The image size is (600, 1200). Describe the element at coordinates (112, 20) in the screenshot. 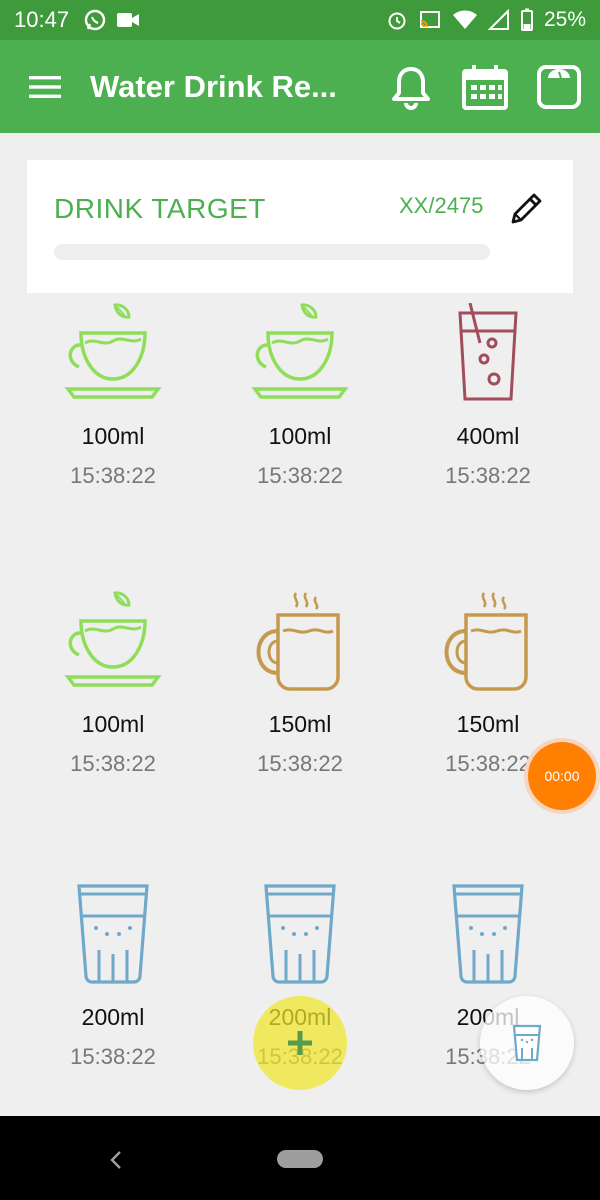

I see `status-notification-icons` at that location.